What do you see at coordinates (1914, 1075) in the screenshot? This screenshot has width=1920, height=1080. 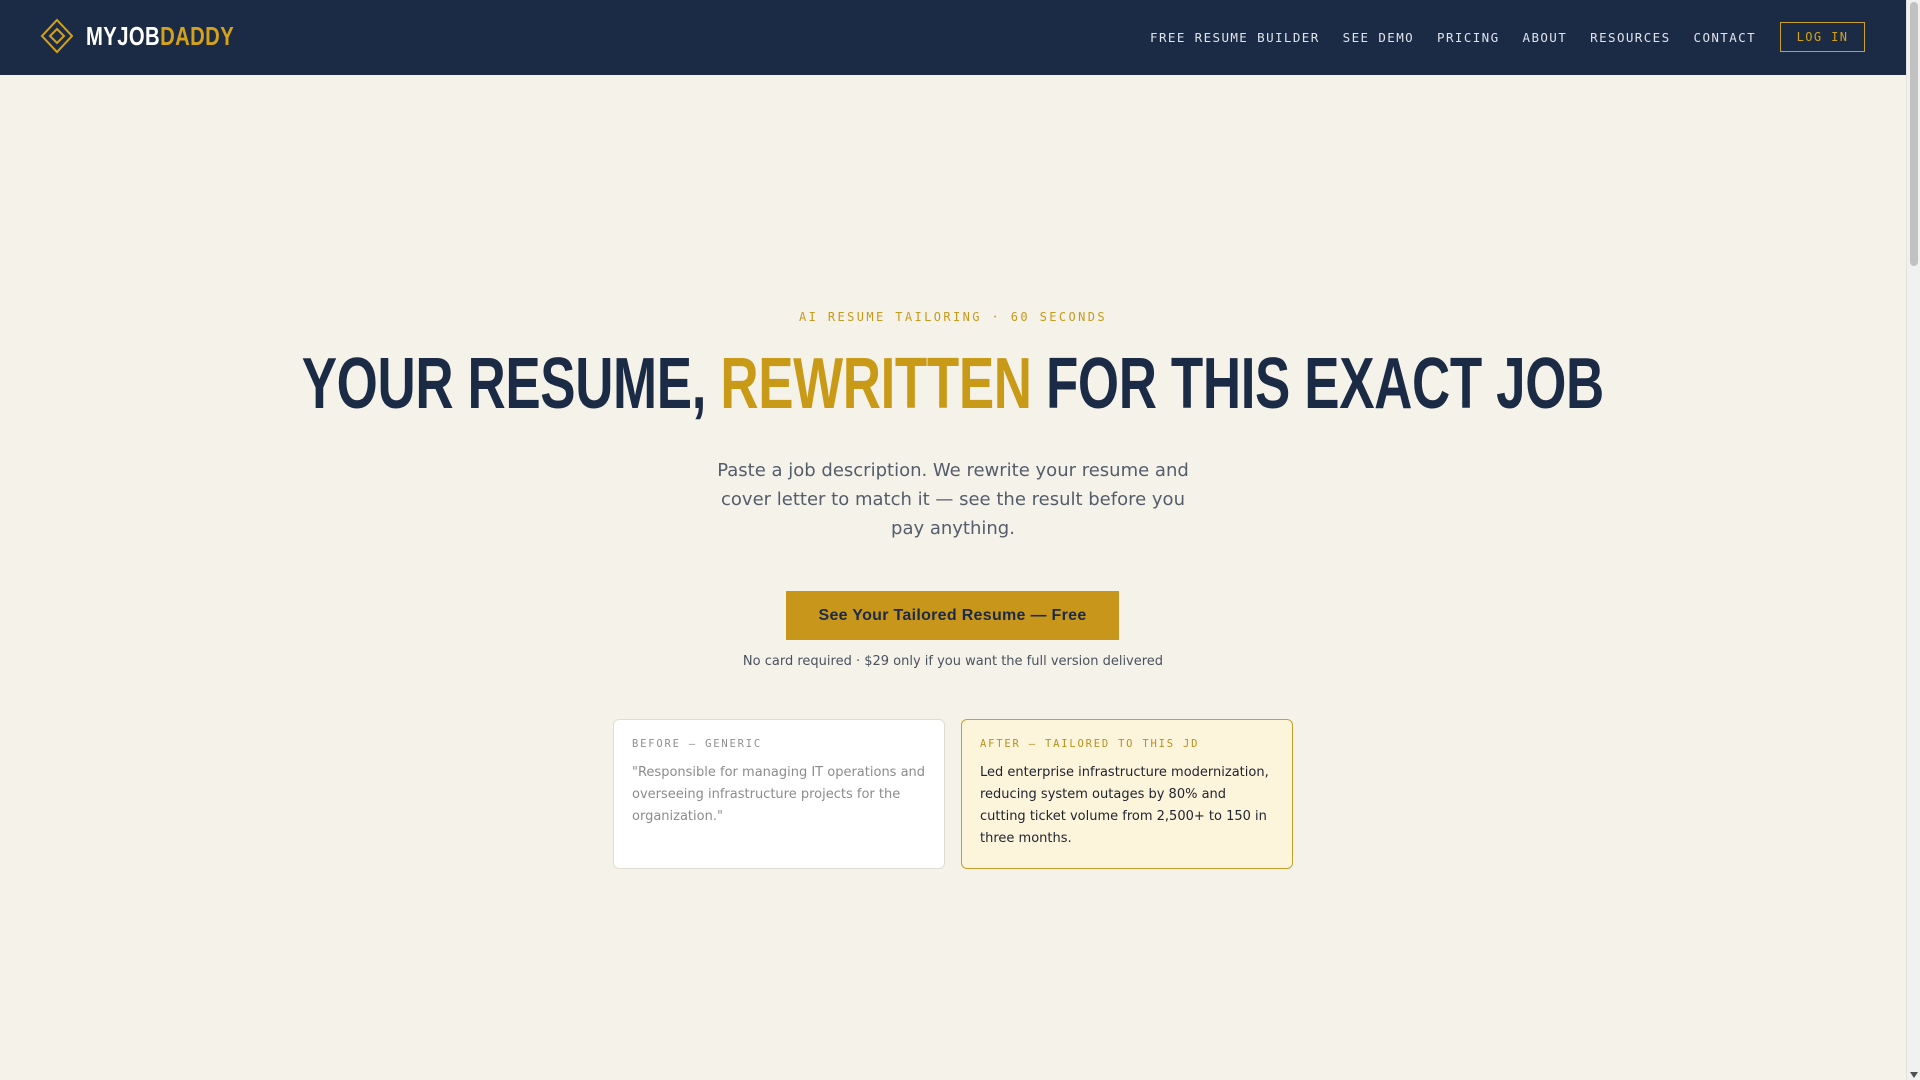 I see `scroll-down-arrow-icon` at bounding box center [1914, 1075].